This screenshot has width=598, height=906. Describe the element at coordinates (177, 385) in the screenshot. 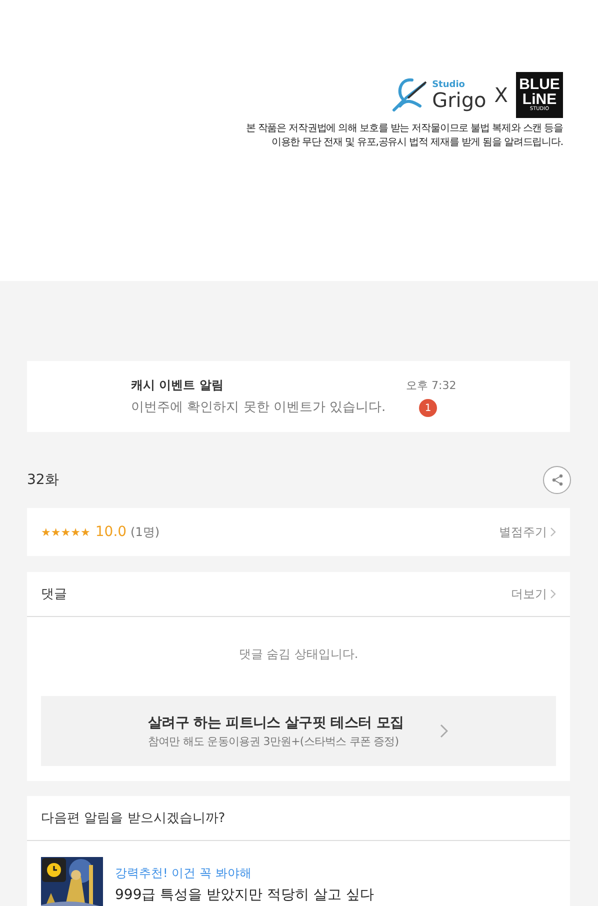

I see `notification-title: 캐시 이벤트 알림` at that location.